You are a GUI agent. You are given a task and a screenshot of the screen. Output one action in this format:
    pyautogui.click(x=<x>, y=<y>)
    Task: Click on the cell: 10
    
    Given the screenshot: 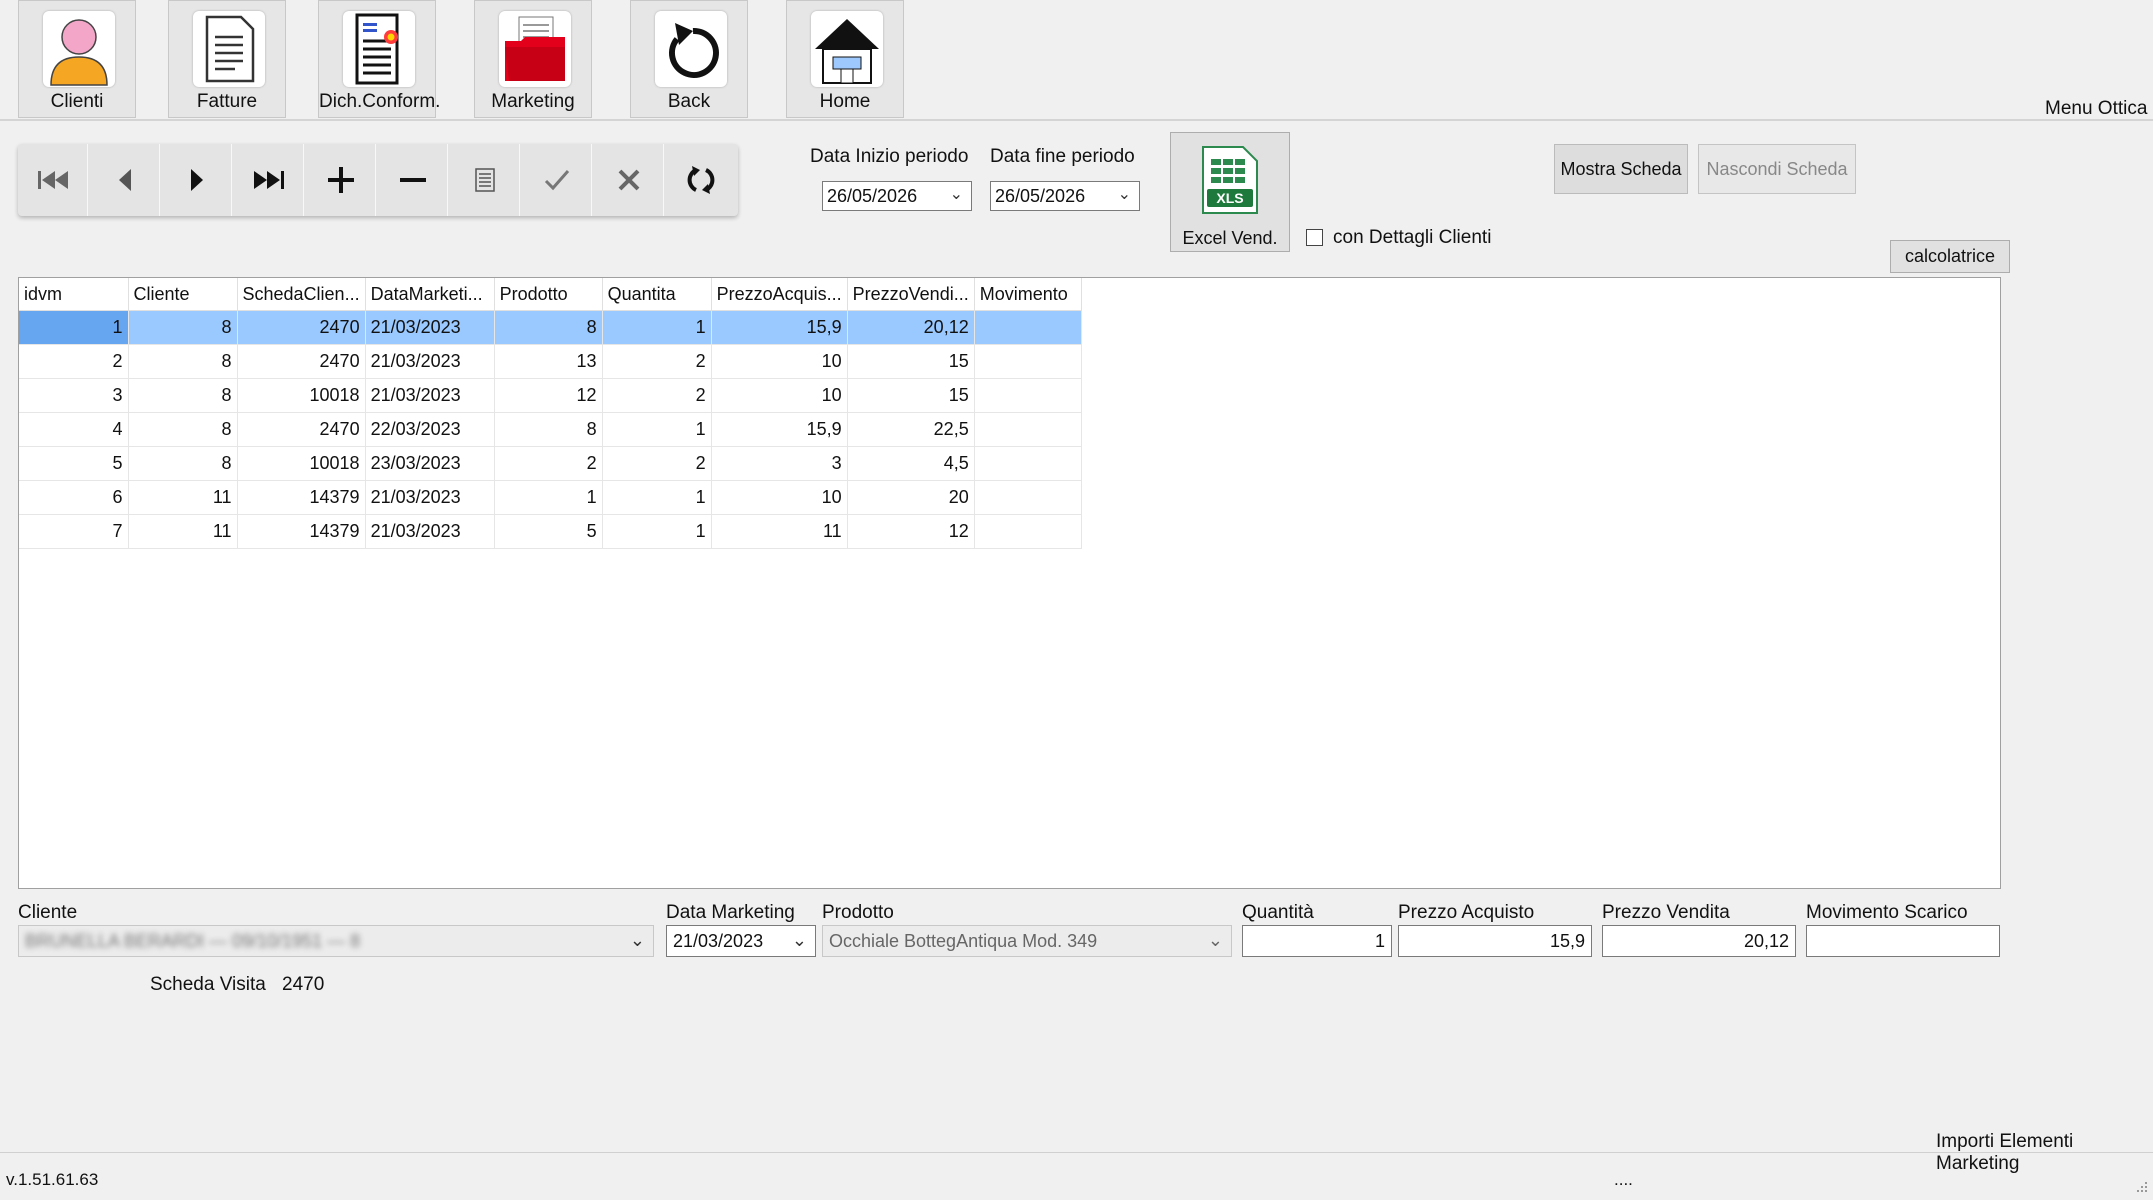 What is the action you would take?
    pyautogui.click(x=779, y=361)
    